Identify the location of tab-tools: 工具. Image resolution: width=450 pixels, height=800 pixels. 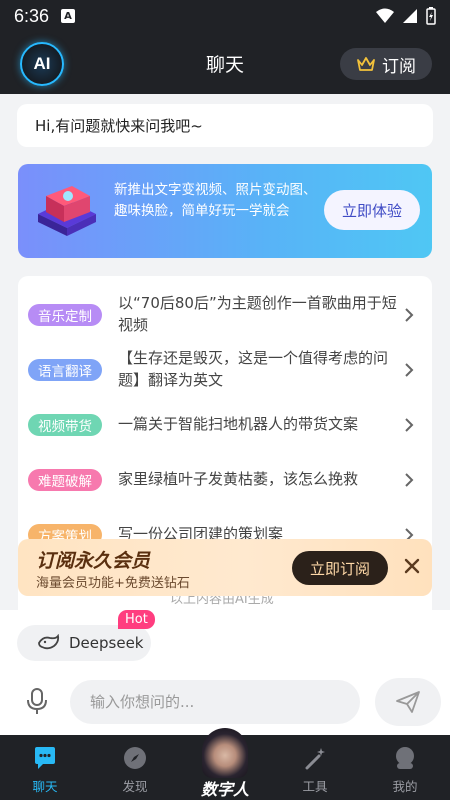
(315, 767).